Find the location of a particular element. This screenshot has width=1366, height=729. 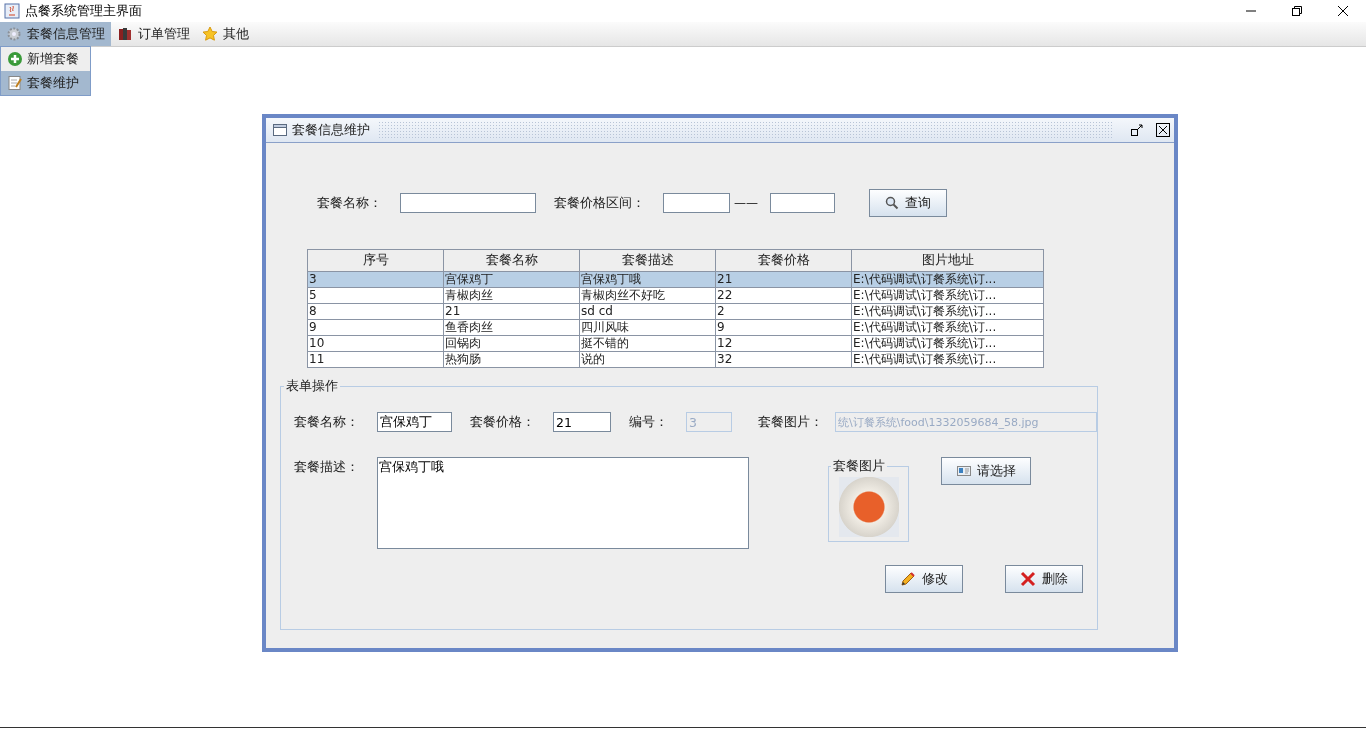

choose-button: 请选择 is located at coordinates (986, 471).